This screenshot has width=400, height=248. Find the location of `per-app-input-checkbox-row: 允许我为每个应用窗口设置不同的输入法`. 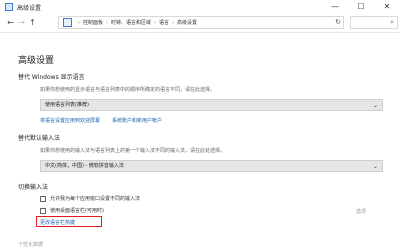

per-app-input-checkbox-row: 允许我为每个应用窗口设置不同的输入法 is located at coordinates (90, 198).